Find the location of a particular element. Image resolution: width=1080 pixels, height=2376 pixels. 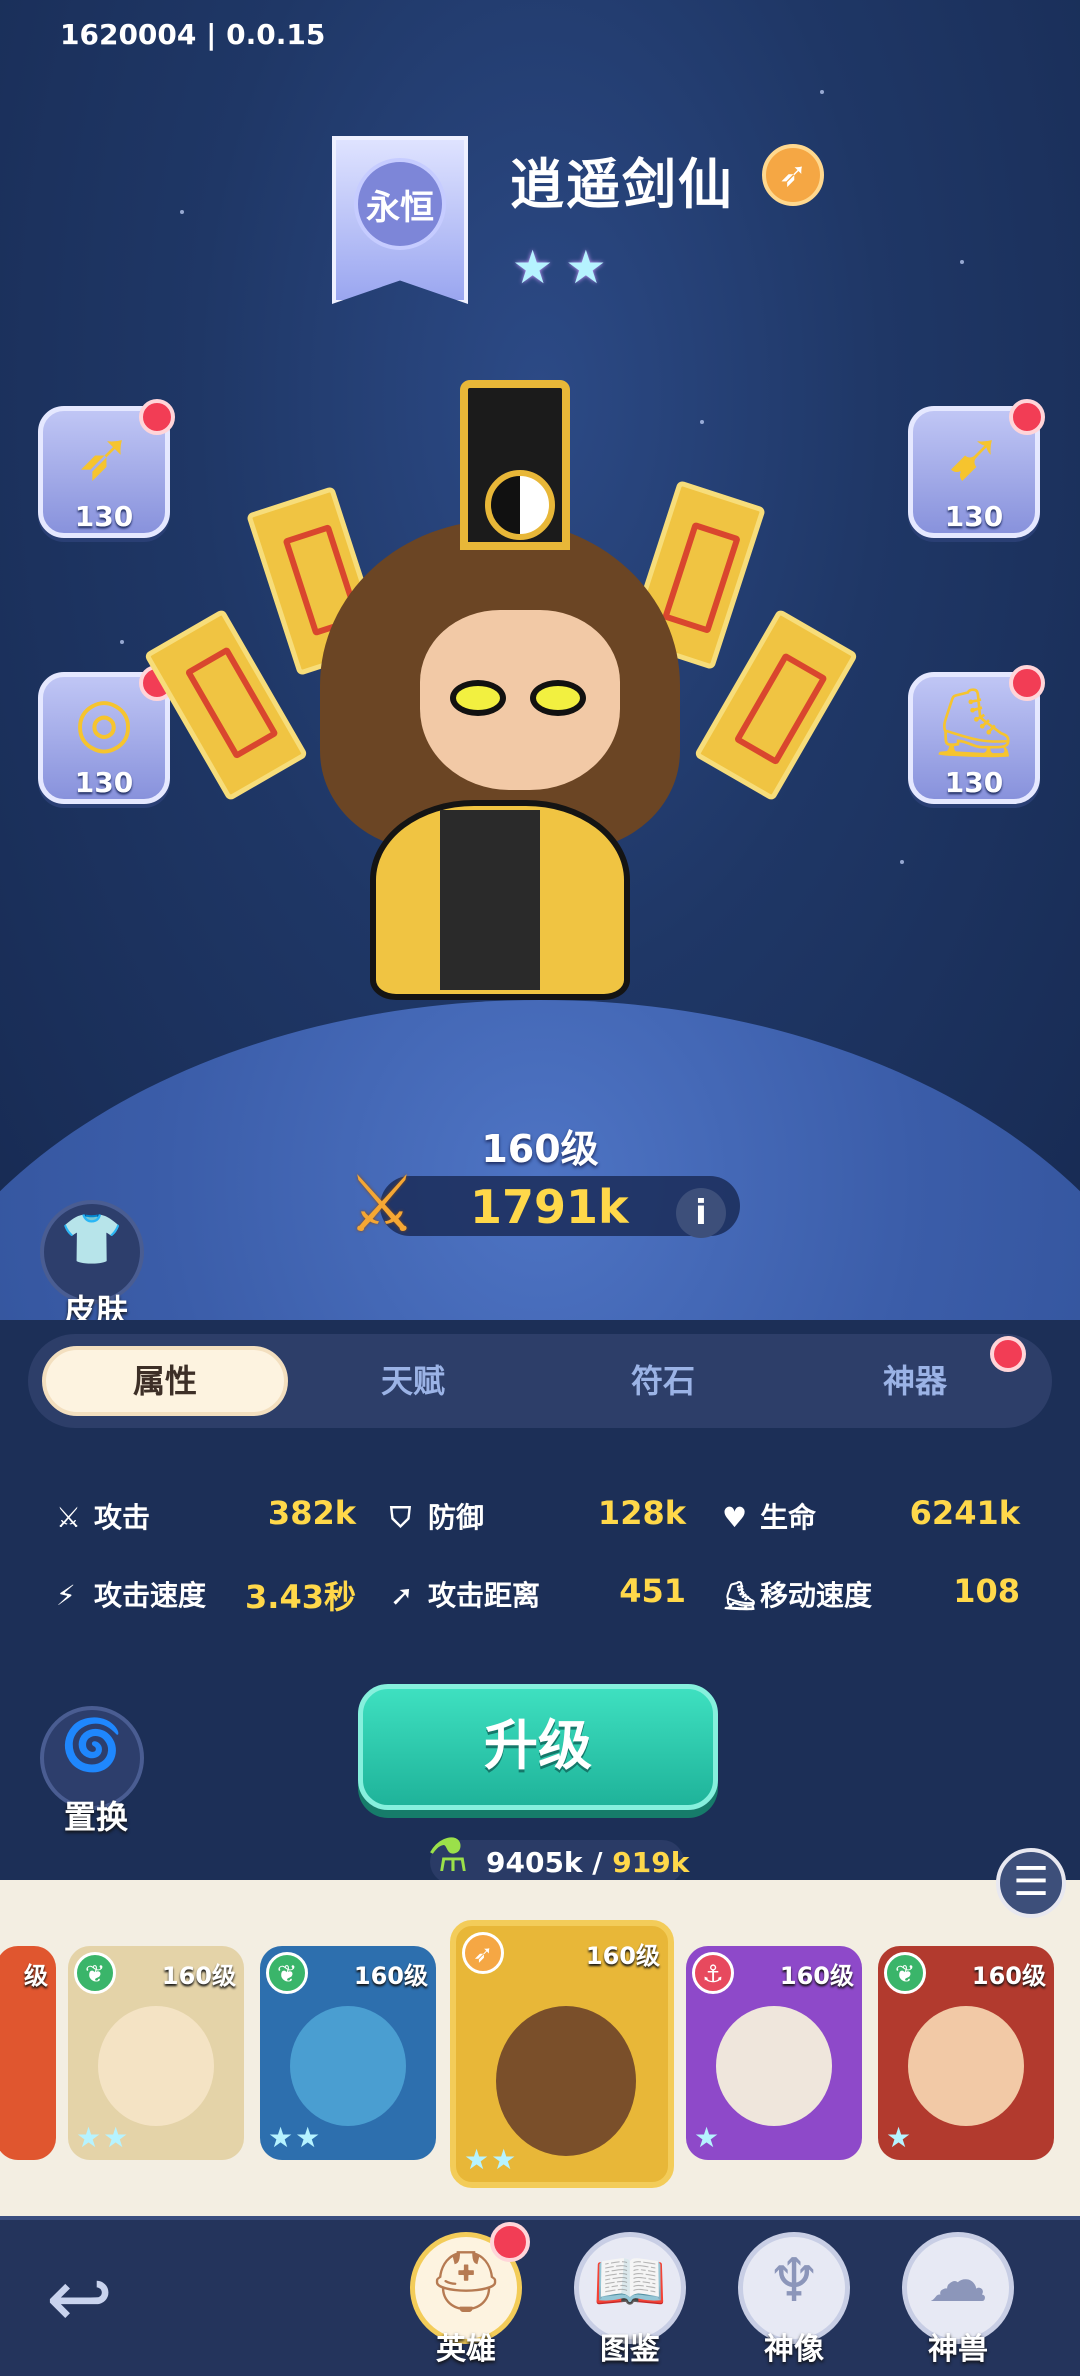

nav-label: 图鉴 is located at coordinates (630, 2349).